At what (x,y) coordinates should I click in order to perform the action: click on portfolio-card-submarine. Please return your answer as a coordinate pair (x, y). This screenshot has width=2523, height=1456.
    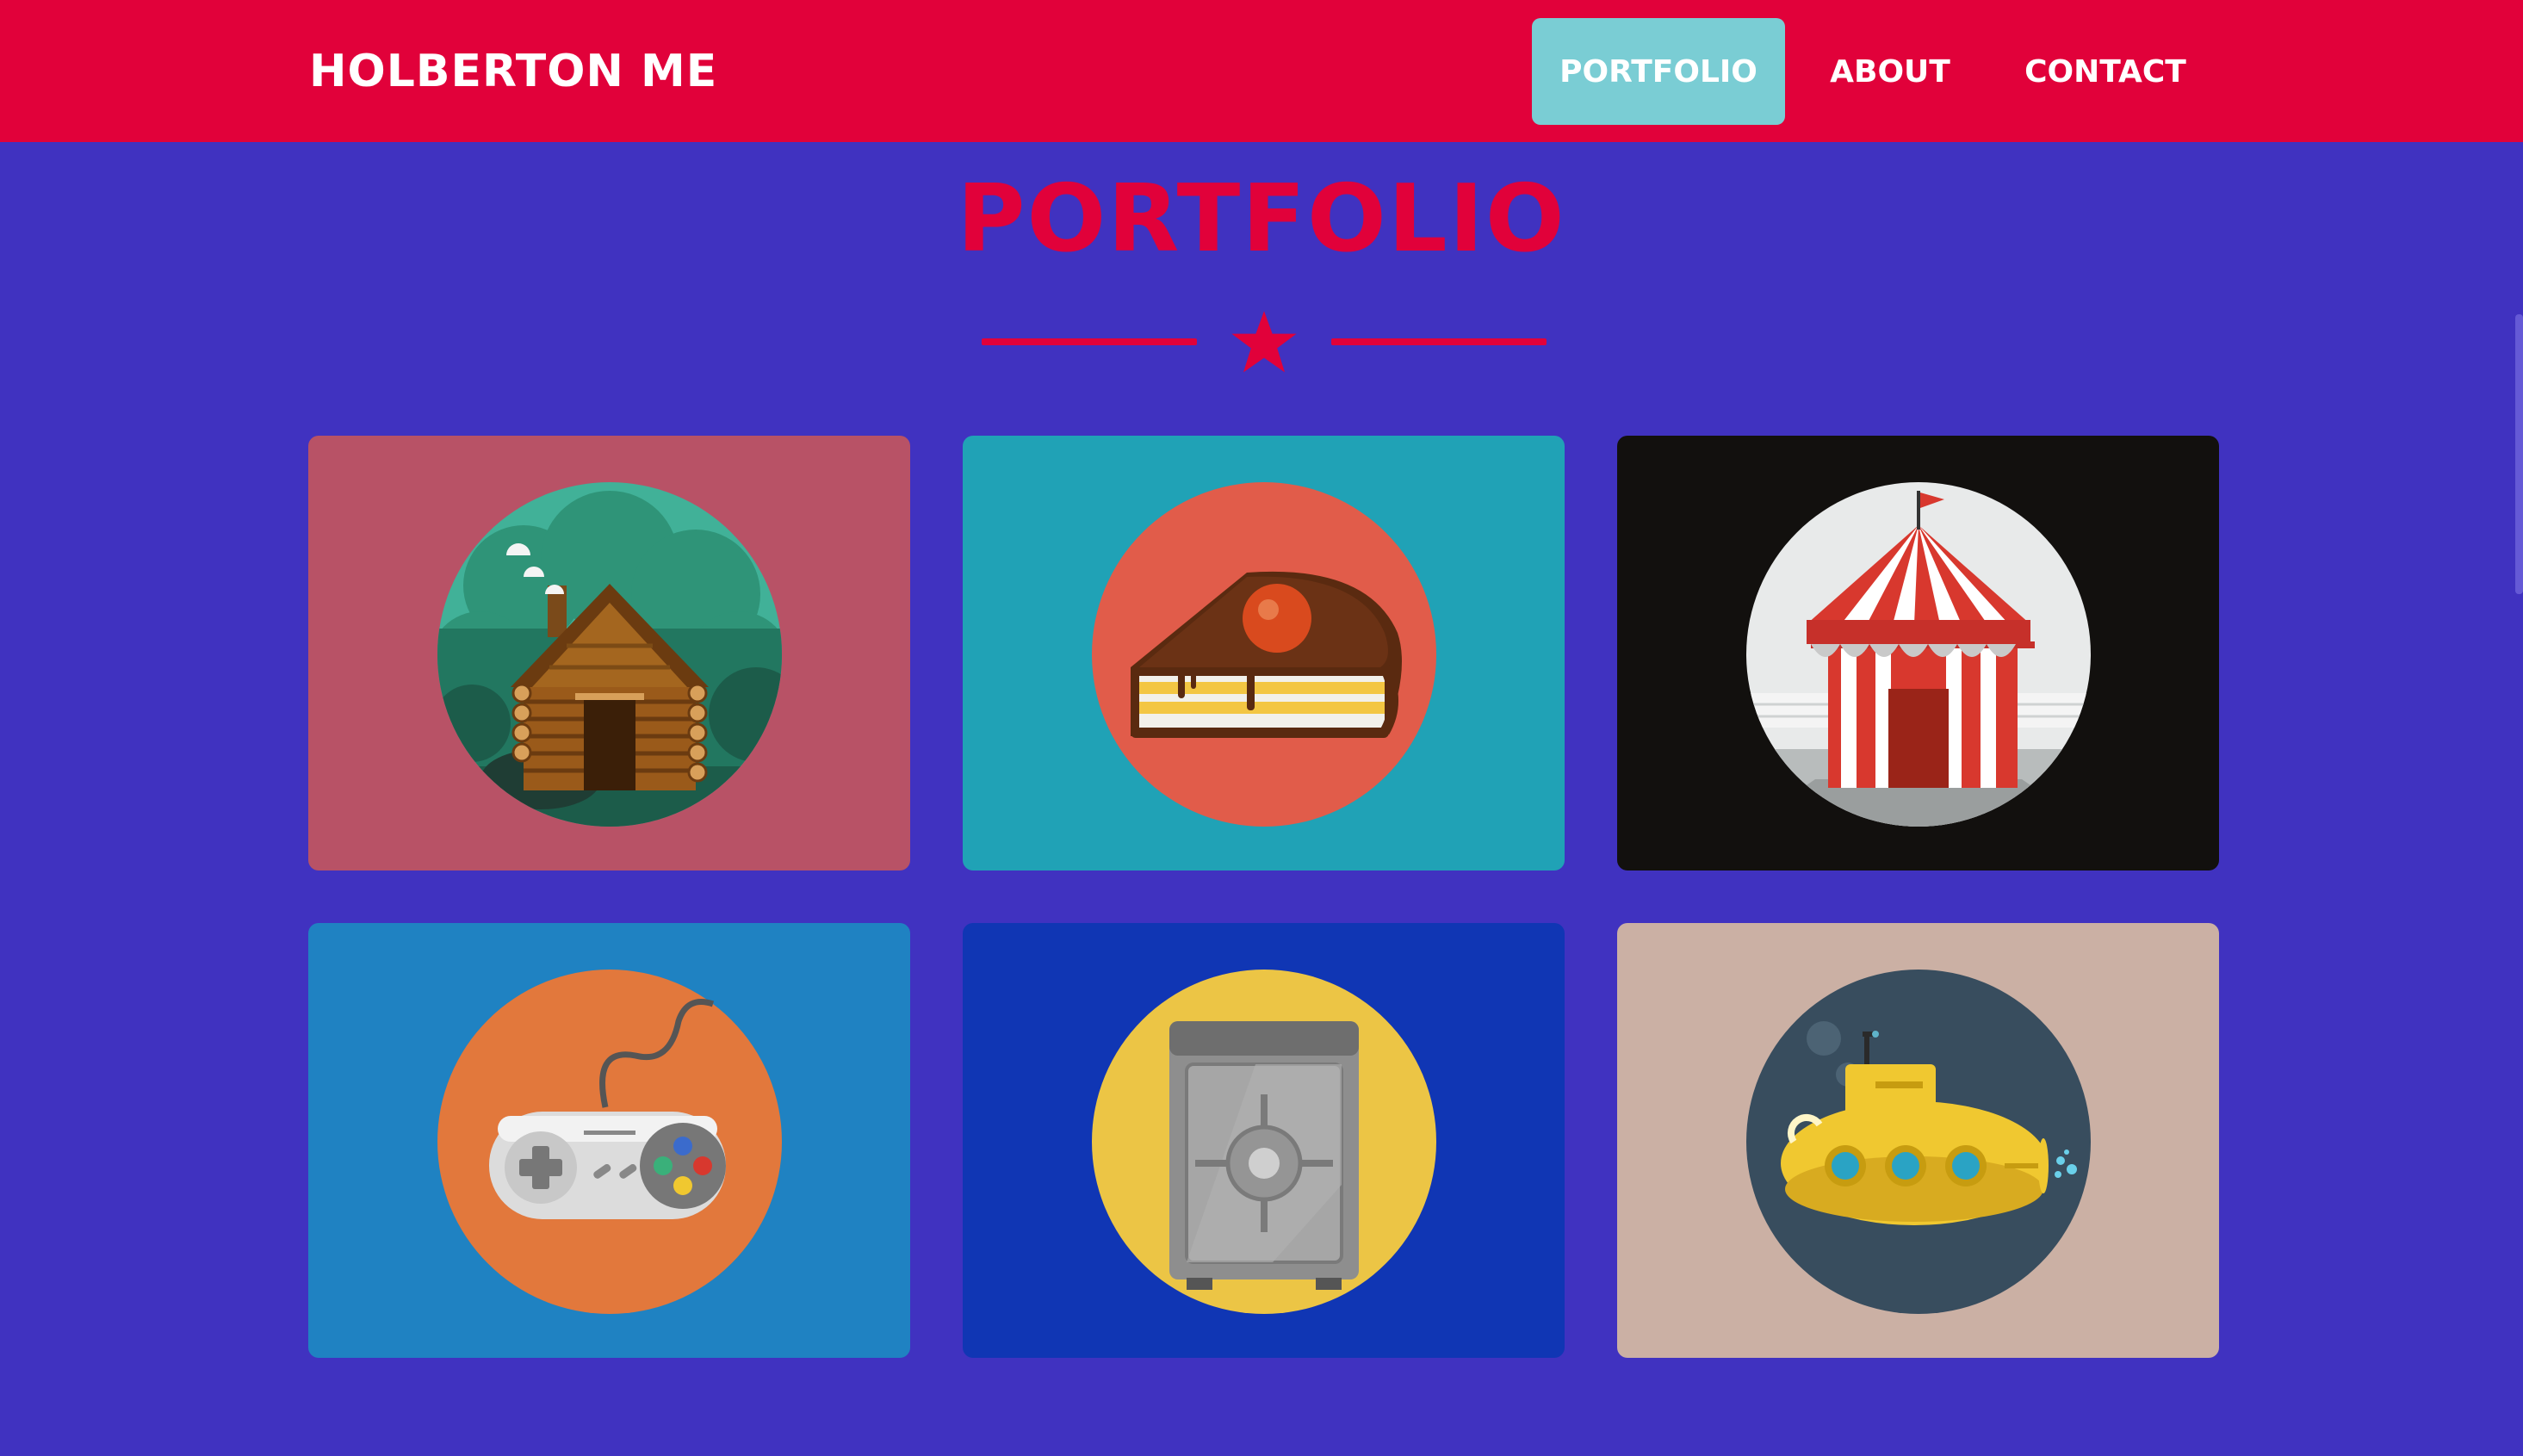
    Looking at the image, I should click on (1918, 1140).